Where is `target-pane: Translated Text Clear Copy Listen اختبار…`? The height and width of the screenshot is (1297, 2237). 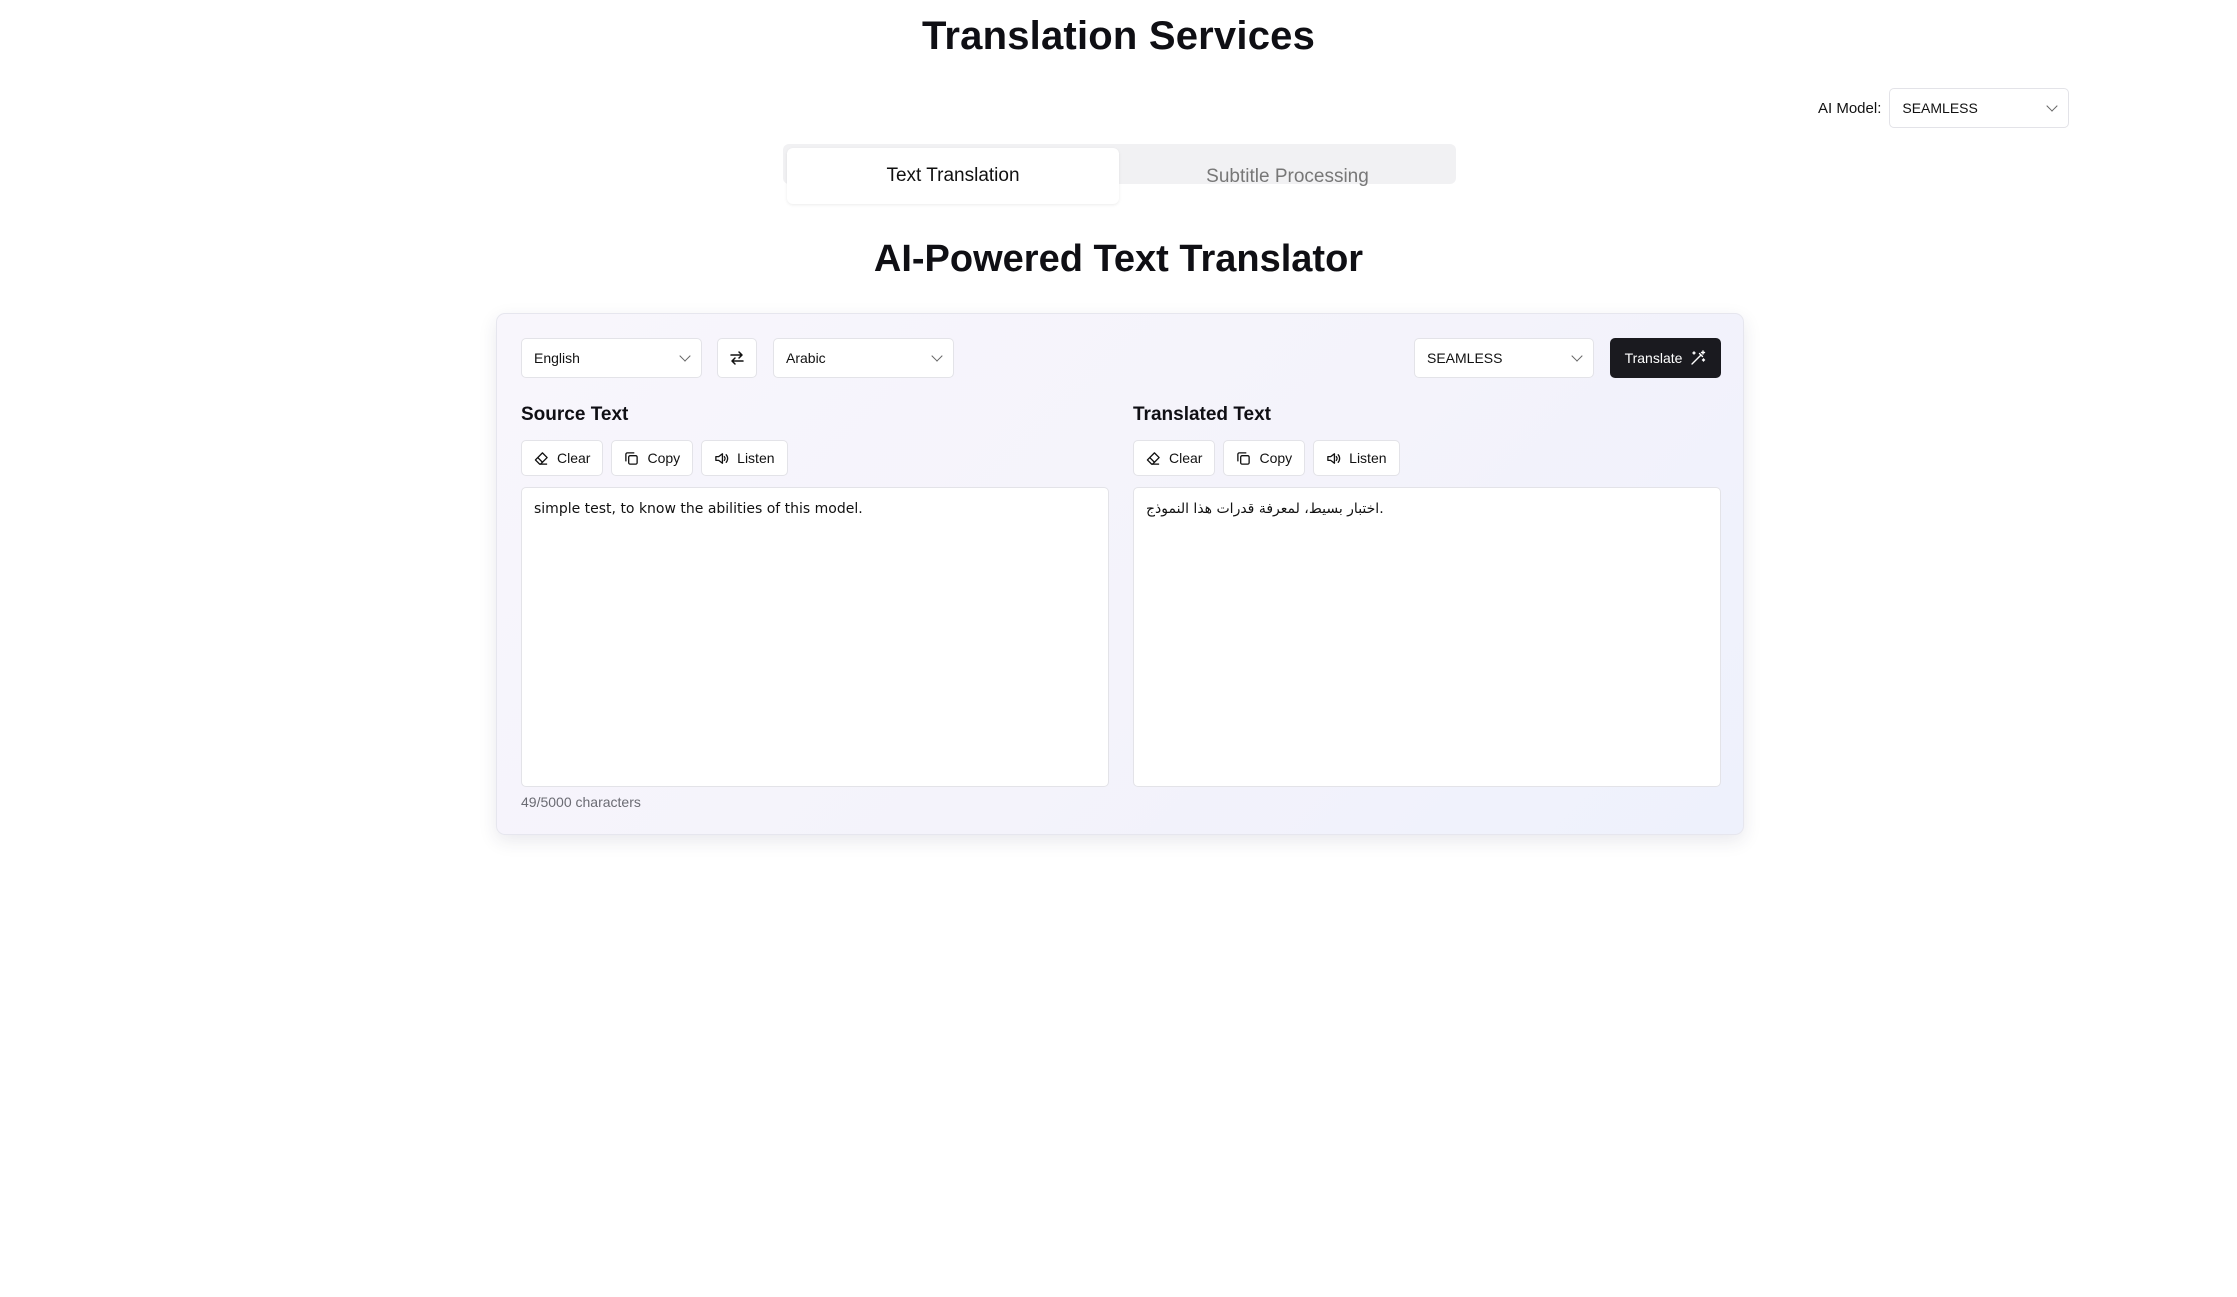 target-pane: Translated Text Clear Copy Listen اختبار… is located at coordinates (1427, 598).